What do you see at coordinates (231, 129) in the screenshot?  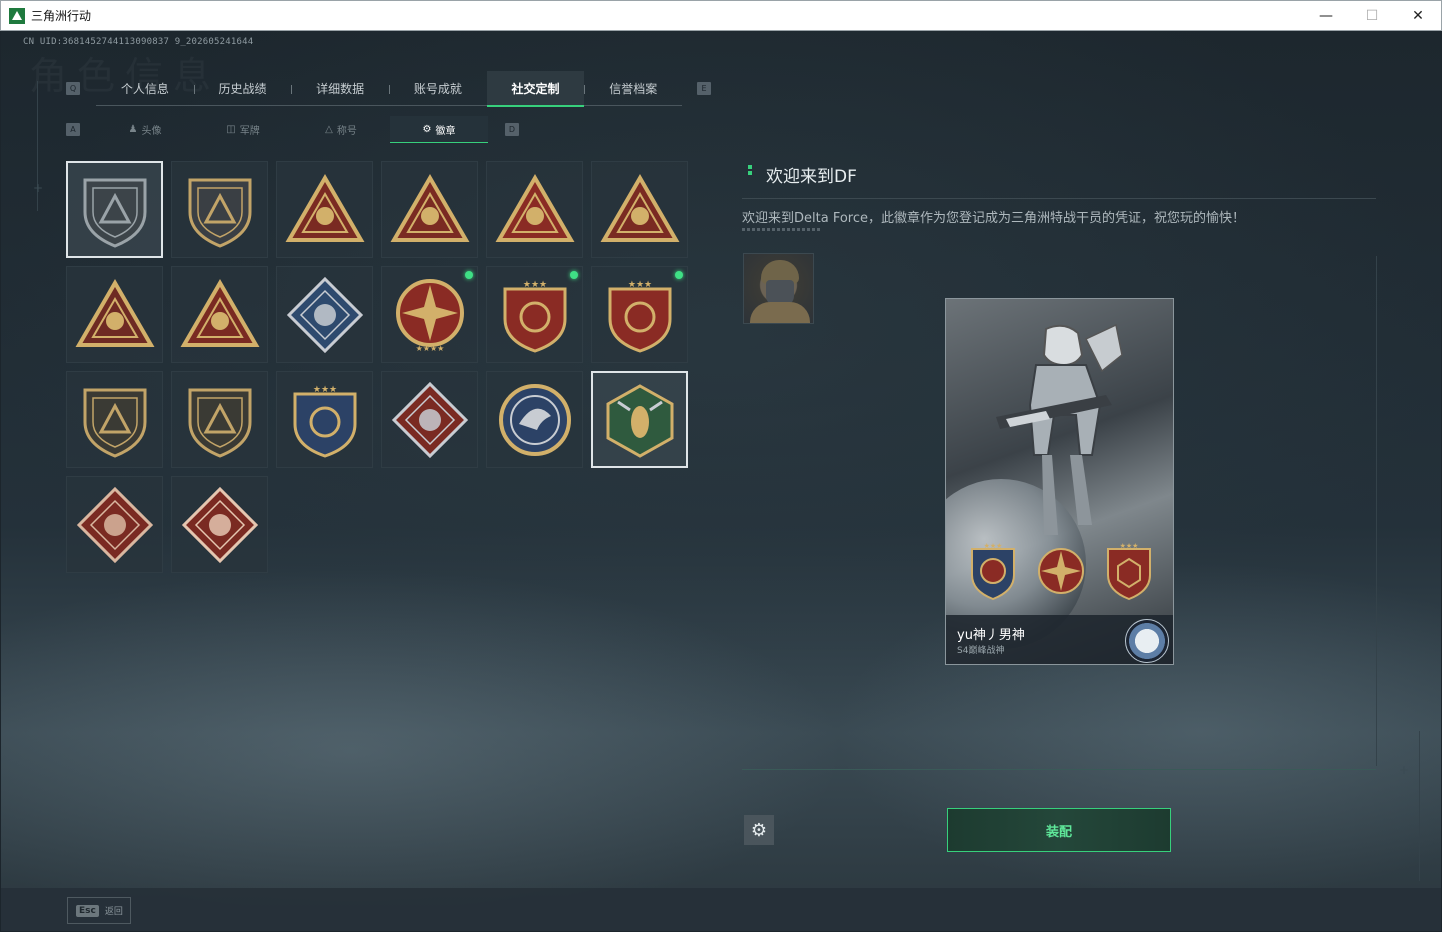 I see `dogtag-icon: ◫` at bounding box center [231, 129].